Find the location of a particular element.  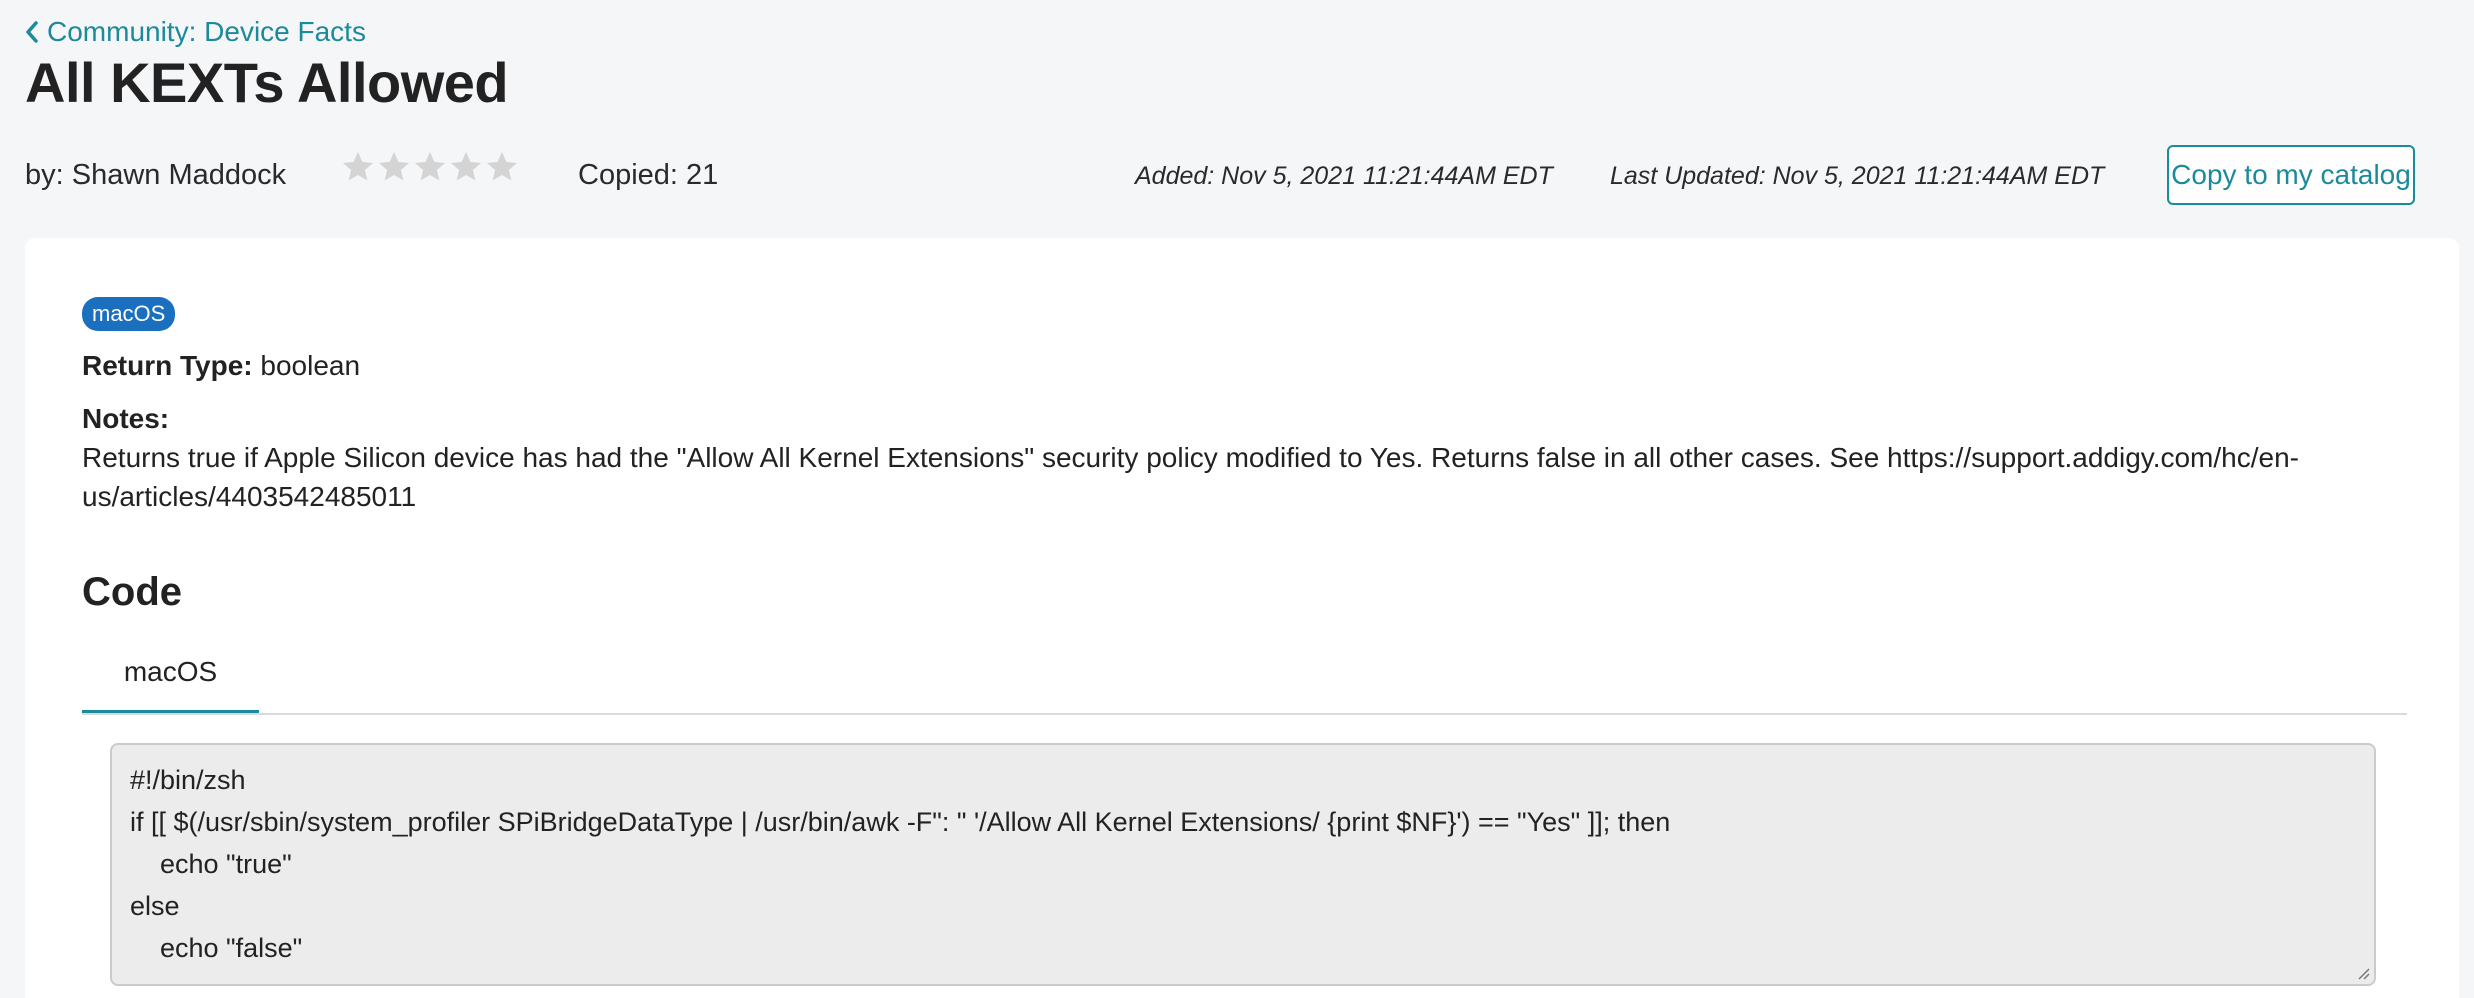

resize-handle-icon is located at coordinates (2362, 972).